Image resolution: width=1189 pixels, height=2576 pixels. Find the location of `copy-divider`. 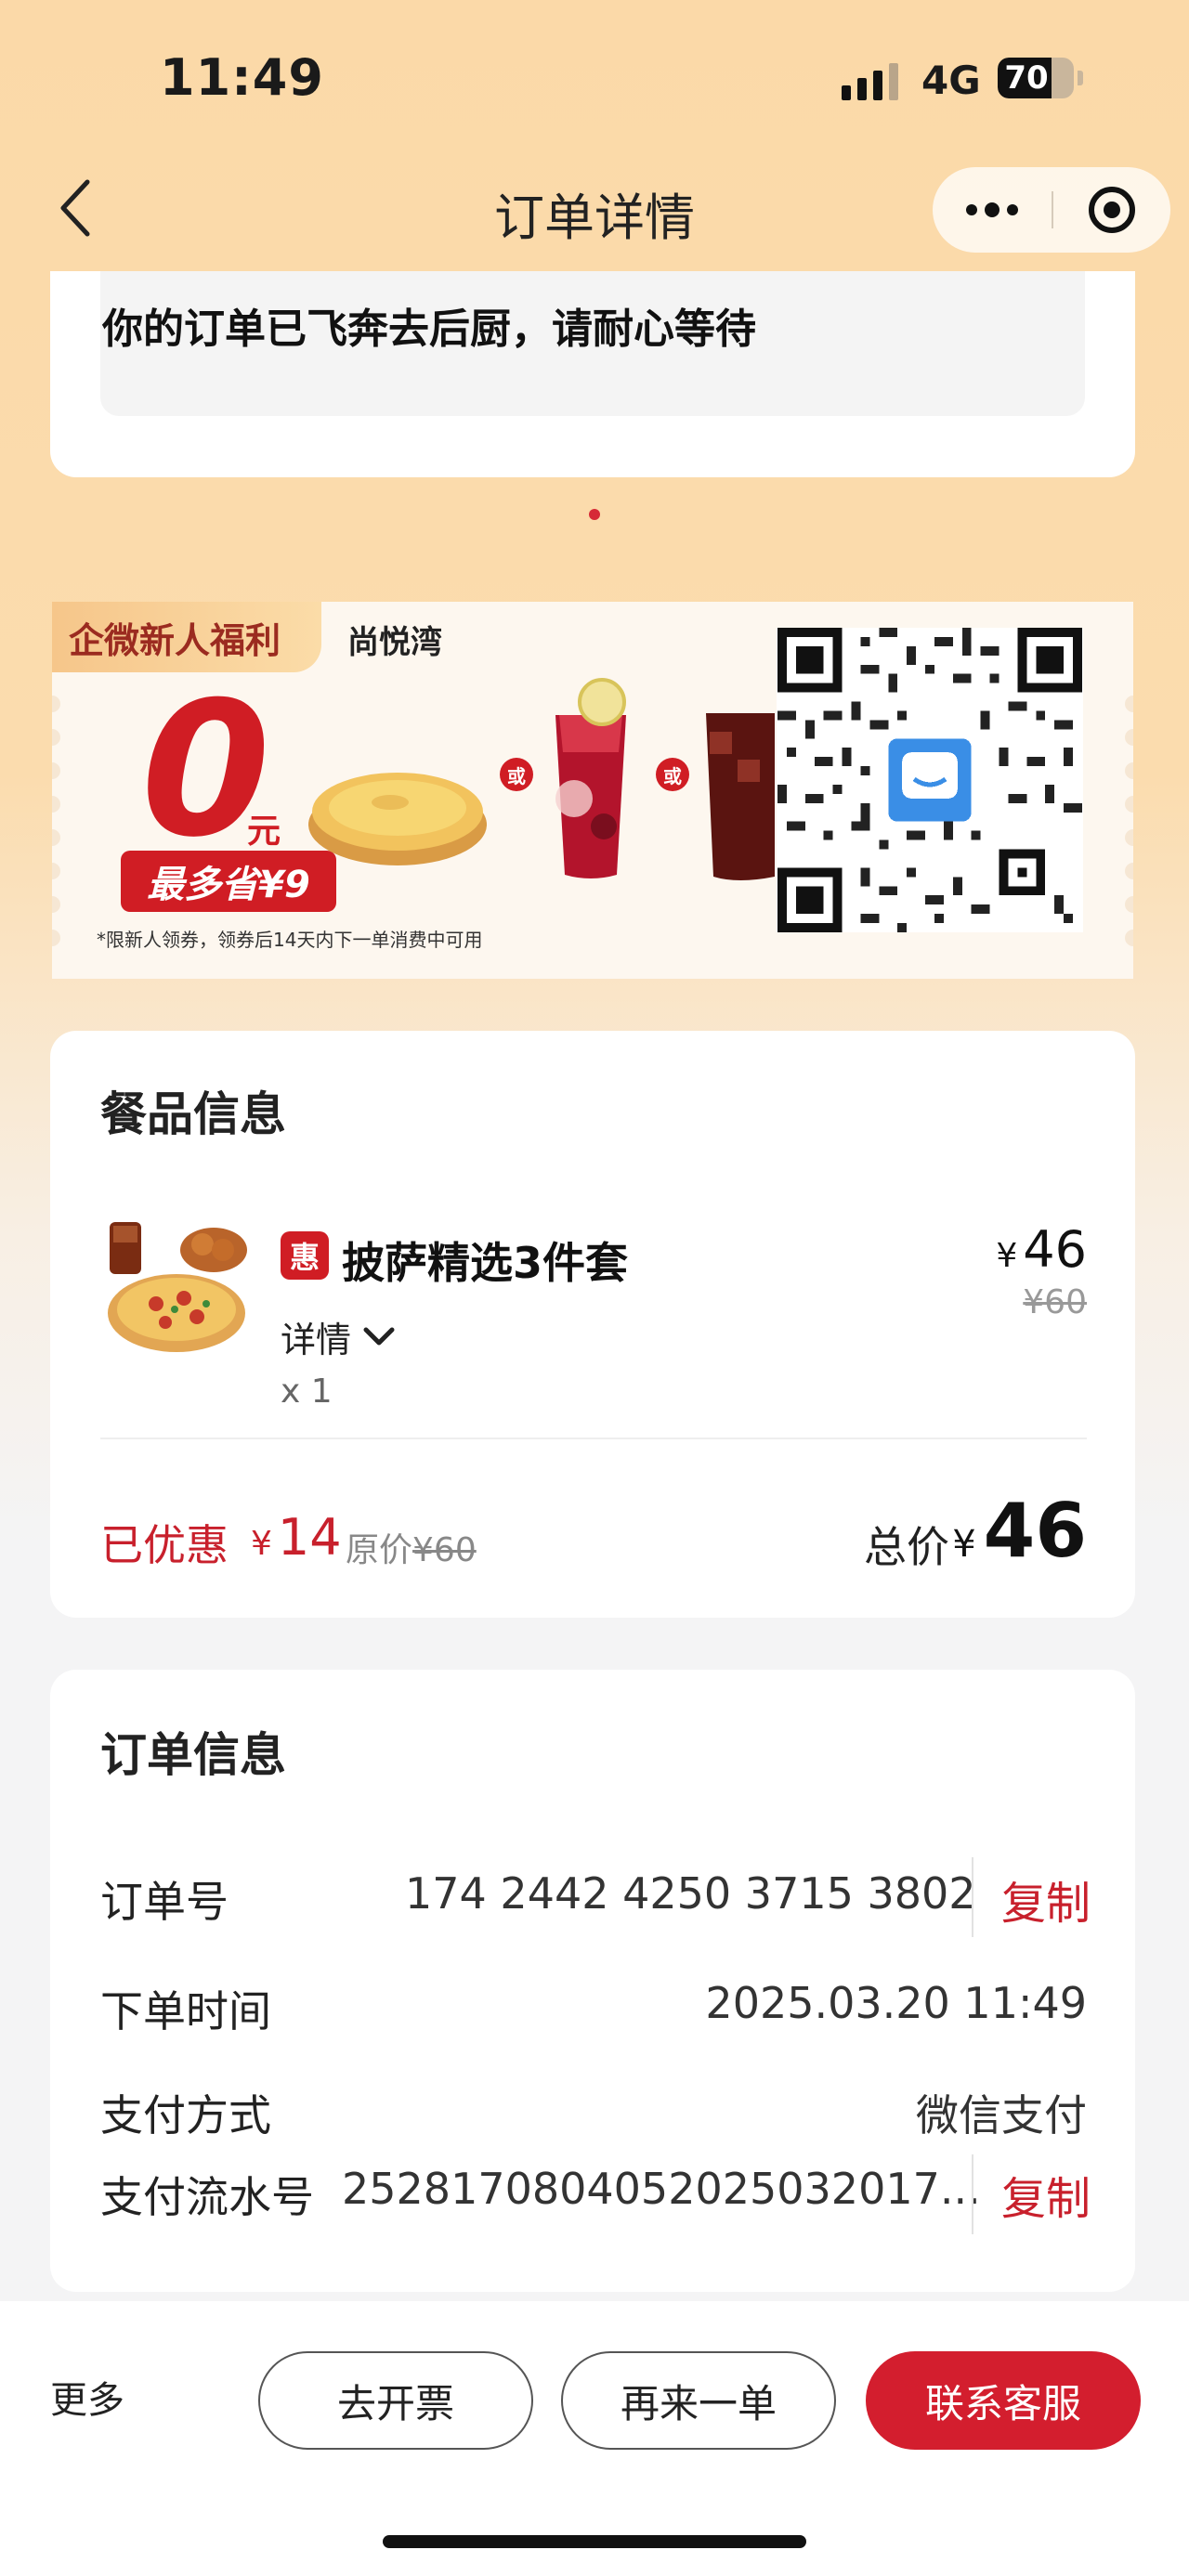

copy-divider is located at coordinates (972, 1897).